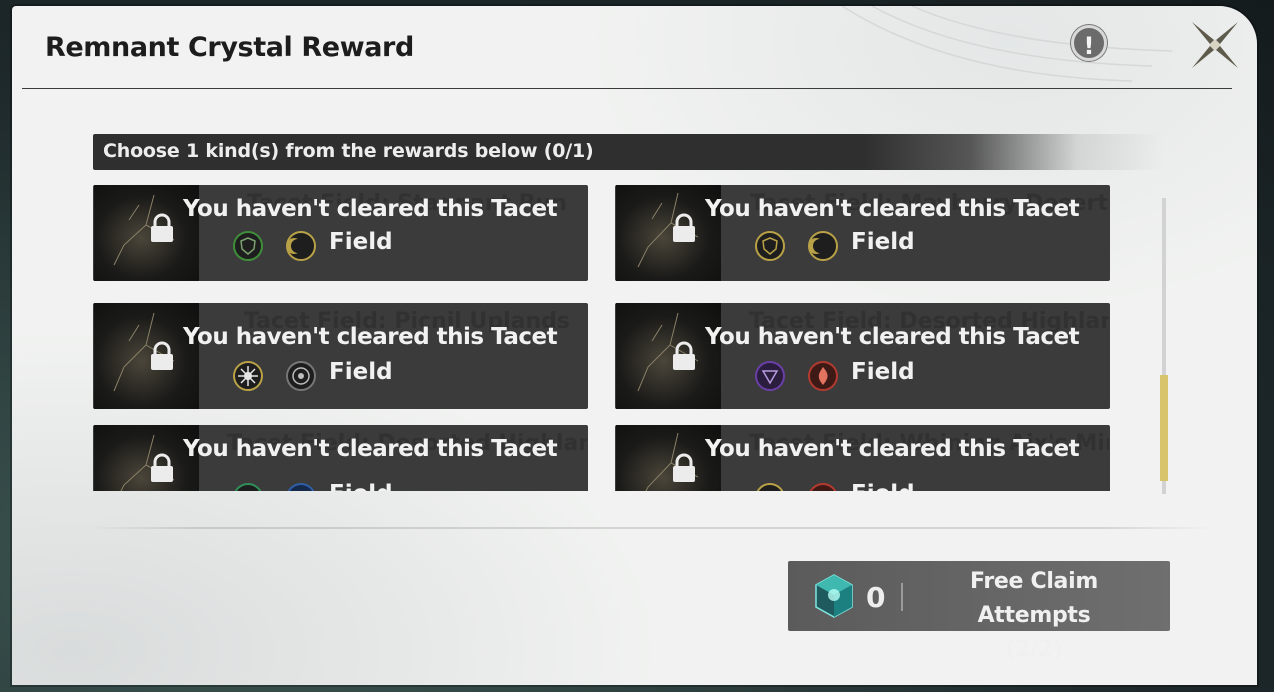 The height and width of the screenshot is (692, 1274). What do you see at coordinates (301, 376) in the screenshot?
I see `target-icon` at bounding box center [301, 376].